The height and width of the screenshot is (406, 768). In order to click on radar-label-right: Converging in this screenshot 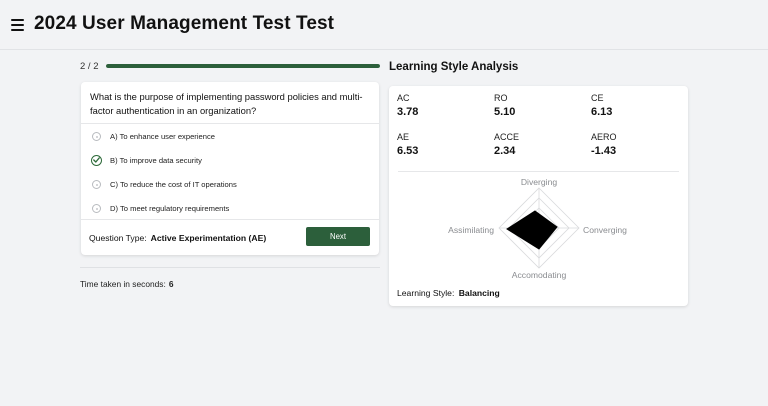, I will do `click(605, 230)`.